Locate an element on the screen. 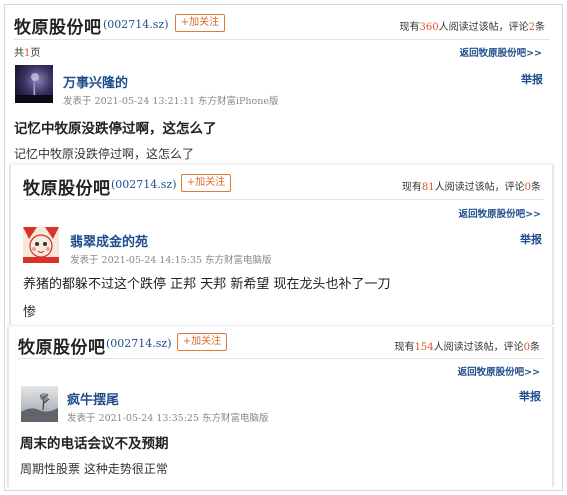 Image resolution: width=567 pixels, height=495 pixels. page-count: 共1页 is located at coordinates (27, 53).